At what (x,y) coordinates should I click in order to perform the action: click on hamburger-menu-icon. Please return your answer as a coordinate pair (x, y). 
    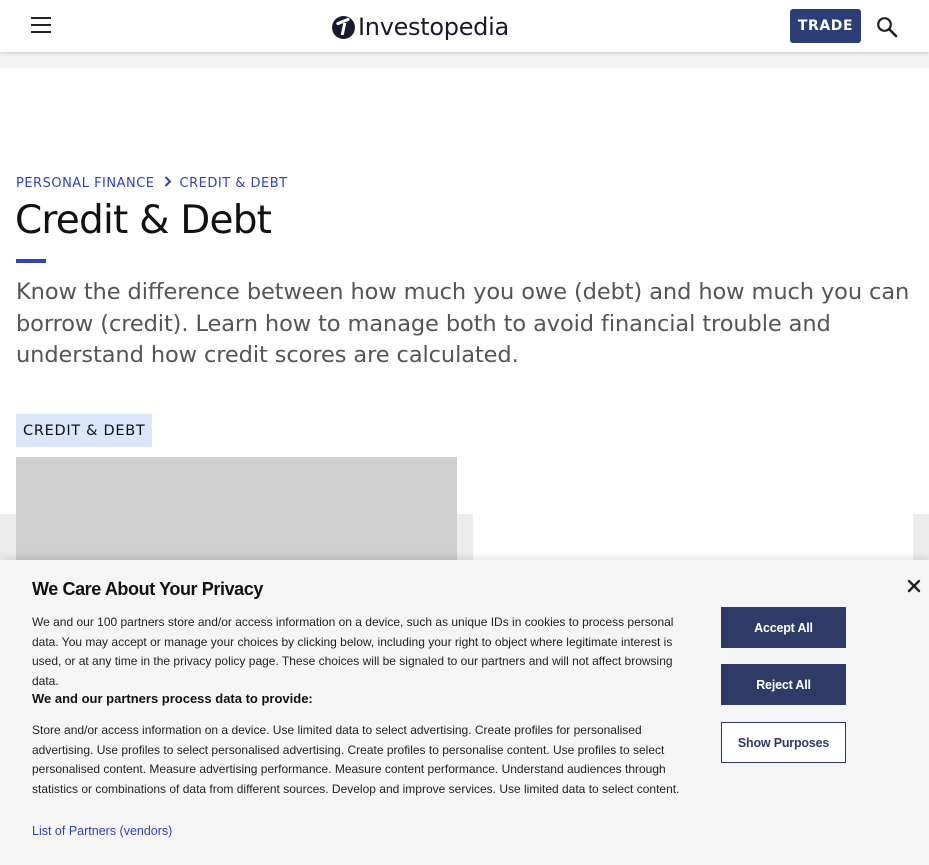
    Looking at the image, I should click on (42, 26).